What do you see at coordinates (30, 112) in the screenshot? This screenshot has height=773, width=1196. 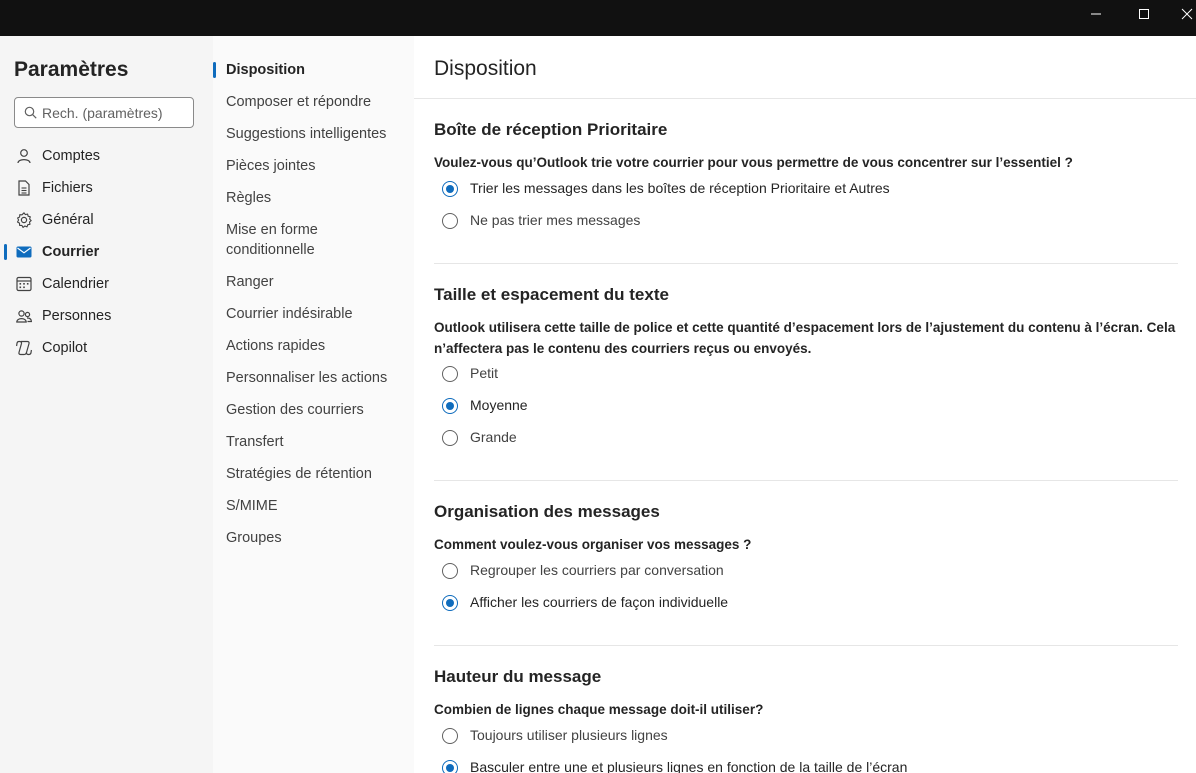 I see `search-icon` at bounding box center [30, 112].